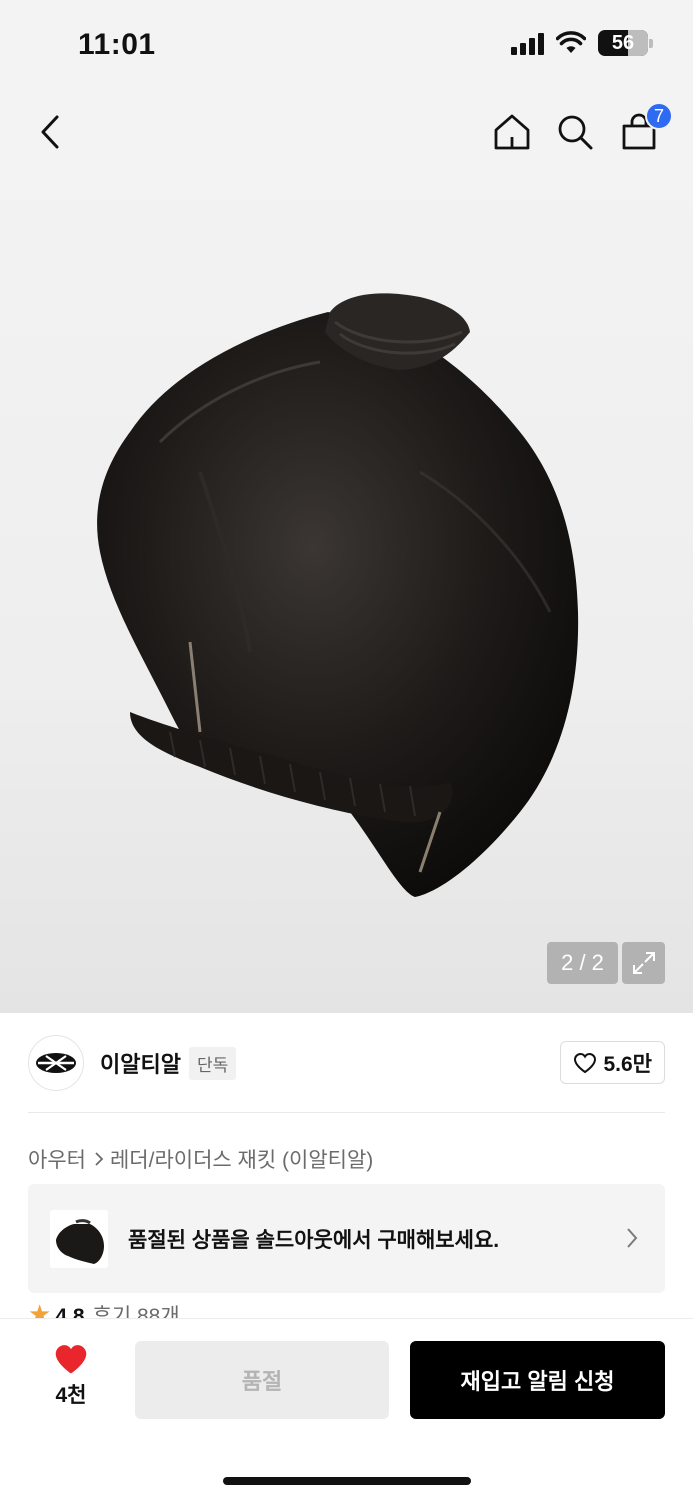 The image size is (693, 1500). I want to click on home-icon, so click(512, 132).